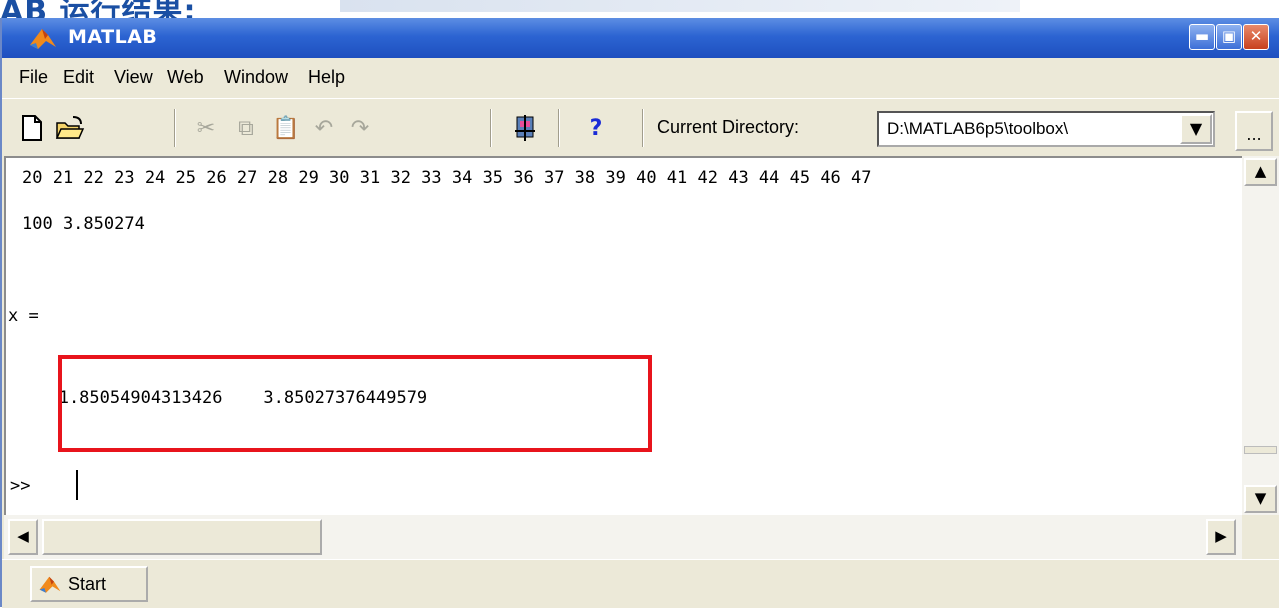 Image resolution: width=1279 pixels, height=608 pixels. I want to click on scroll-up-button: ▲, so click(1260, 172).